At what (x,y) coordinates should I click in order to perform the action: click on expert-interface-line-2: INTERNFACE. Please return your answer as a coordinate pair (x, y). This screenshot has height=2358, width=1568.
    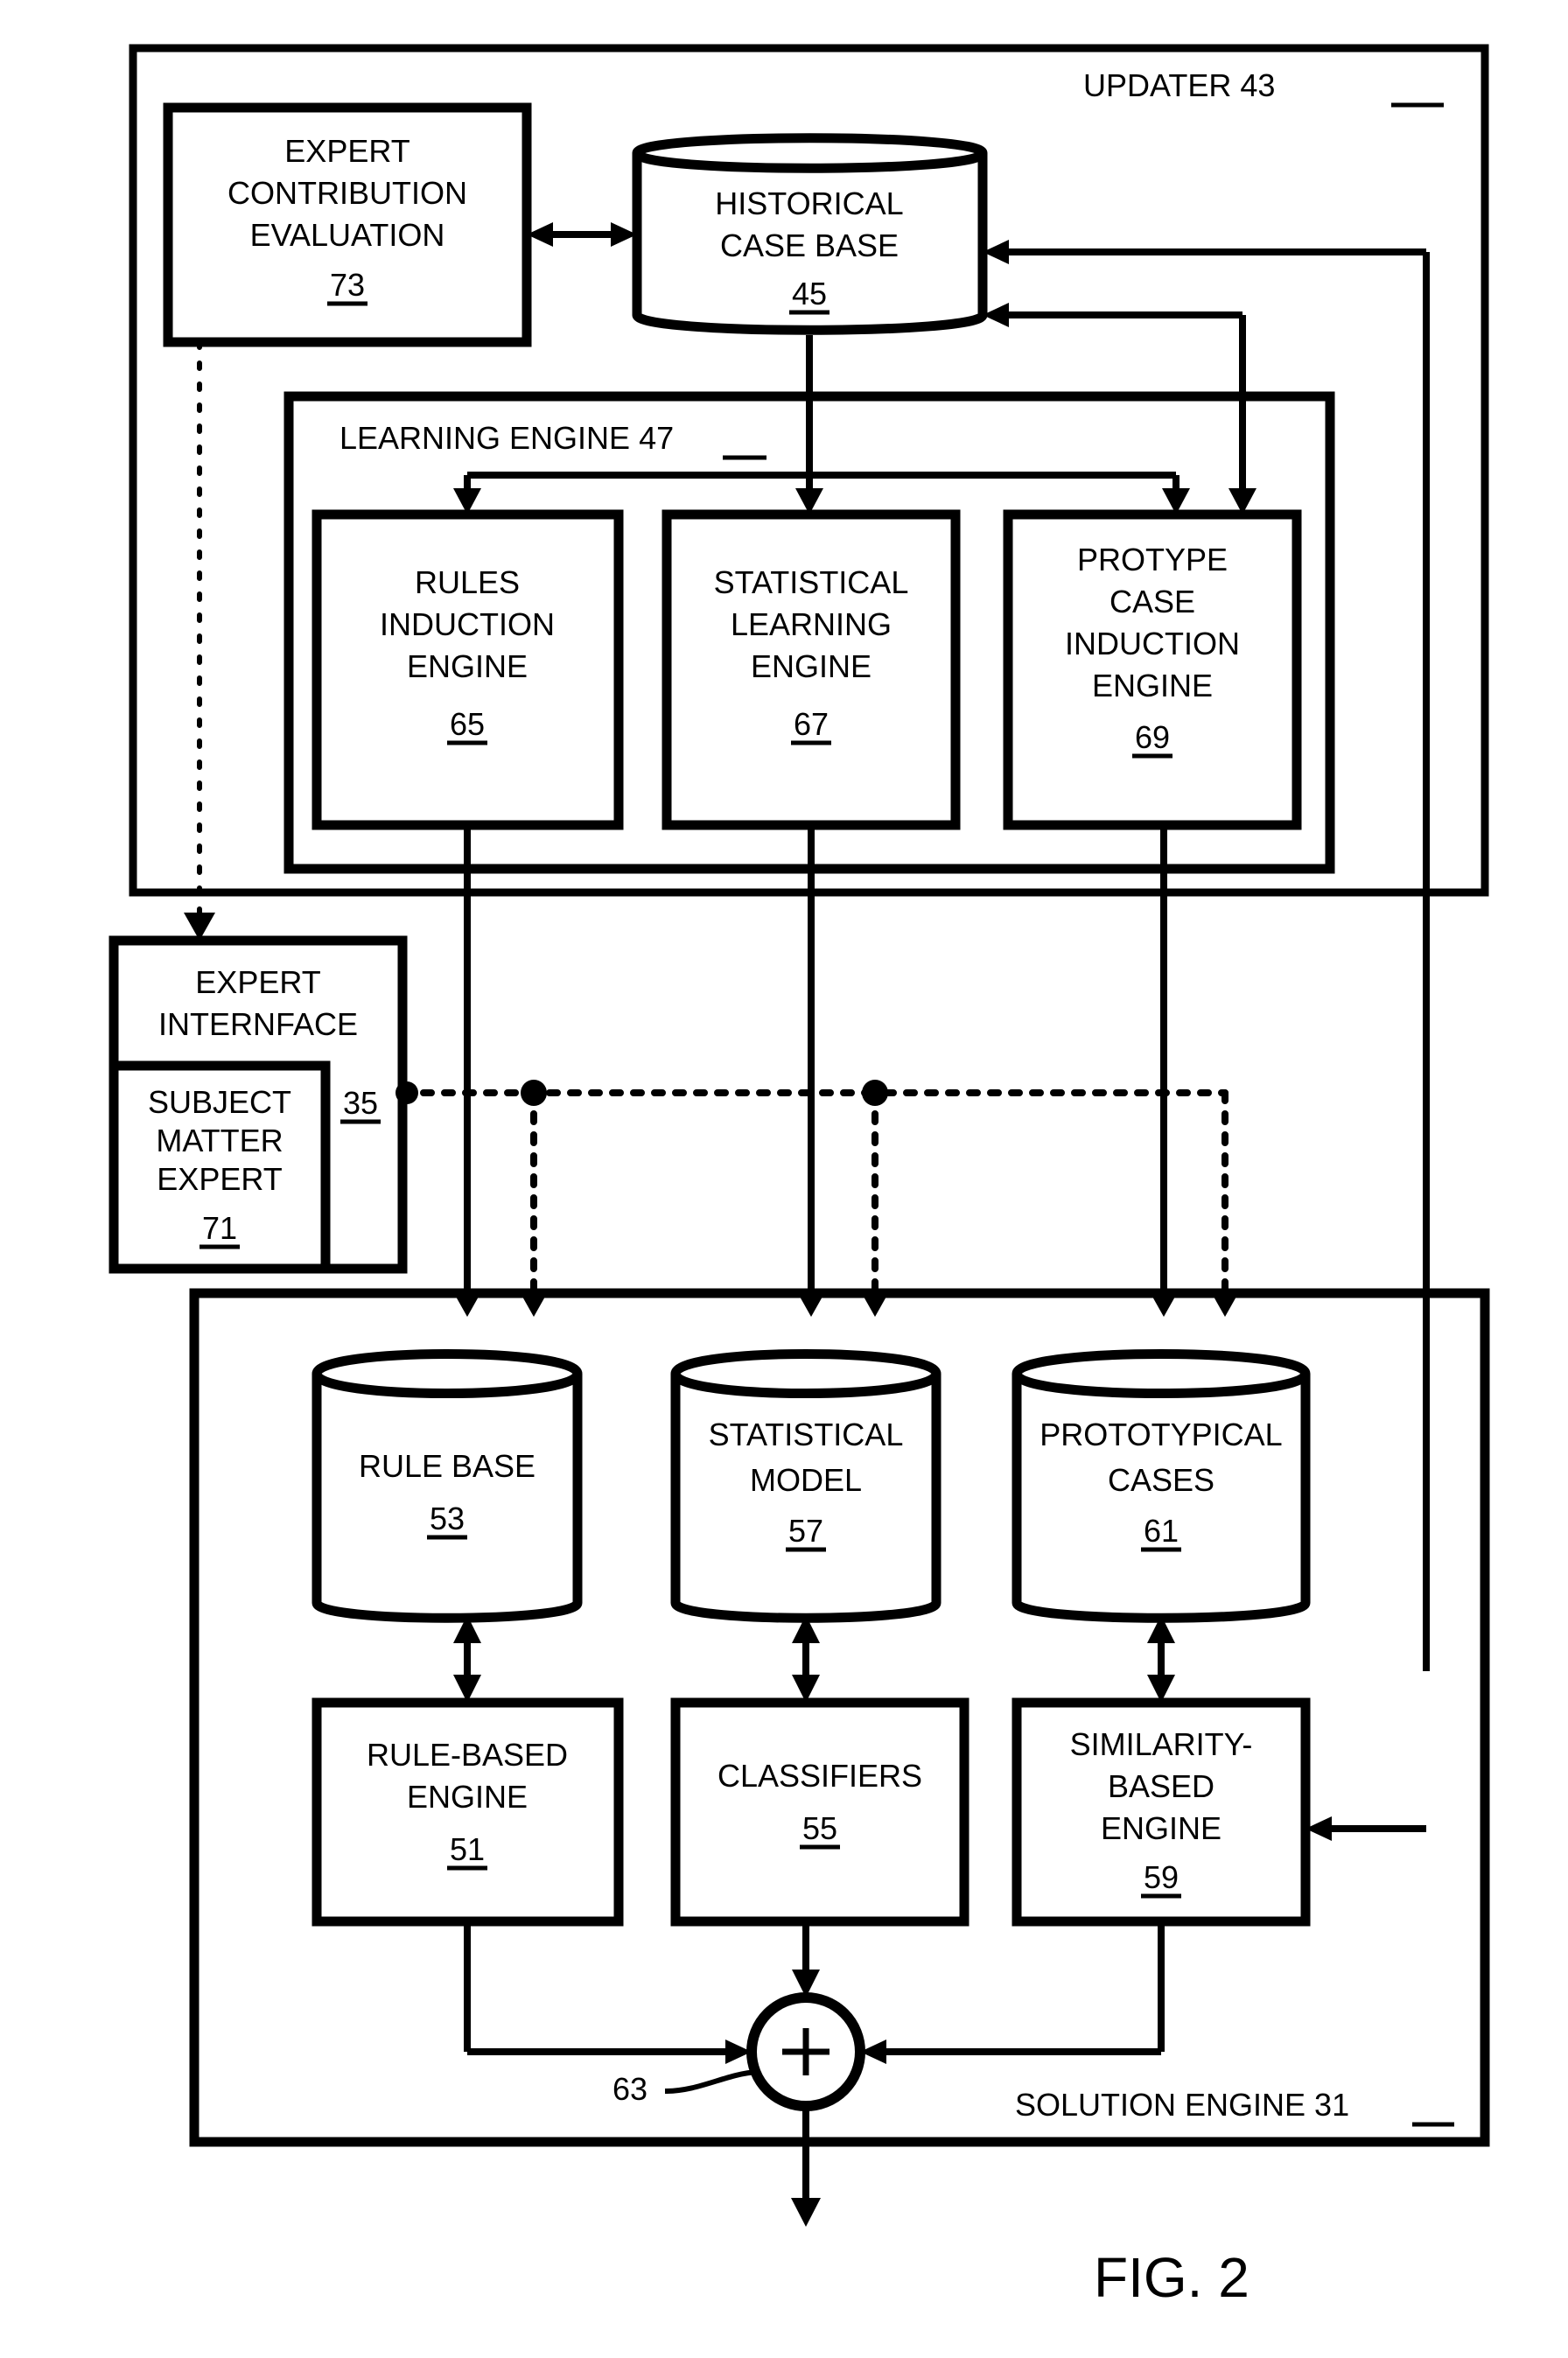
    Looking at the image, I should click on (258, 1024).